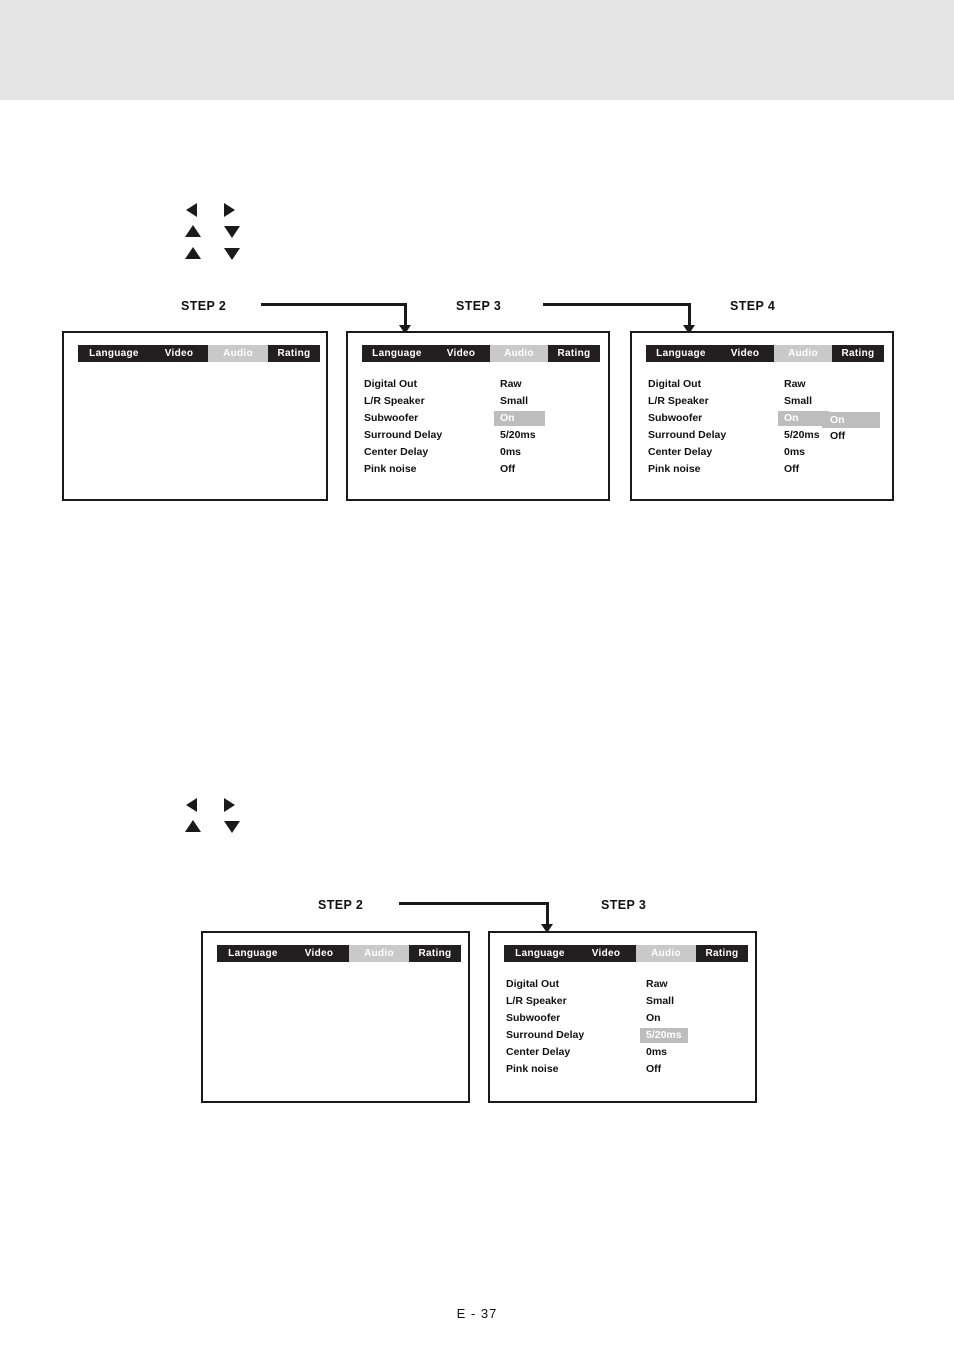 Image resolution: width=954 pixels, height=1348 pixels. I want to click on step-label-top-3: STEP 4, so click(753, 306).